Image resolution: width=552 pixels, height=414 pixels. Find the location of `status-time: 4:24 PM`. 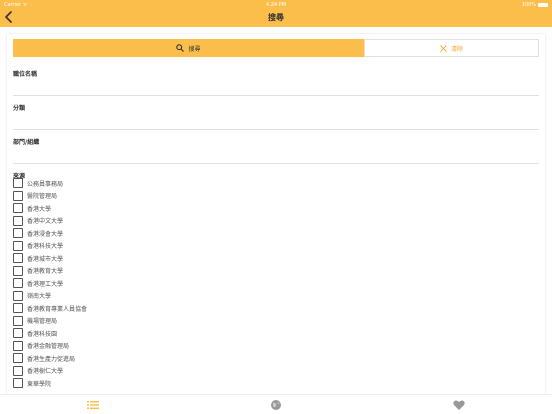

status-time: 4:24 PM is located at coordinates (276, 5).